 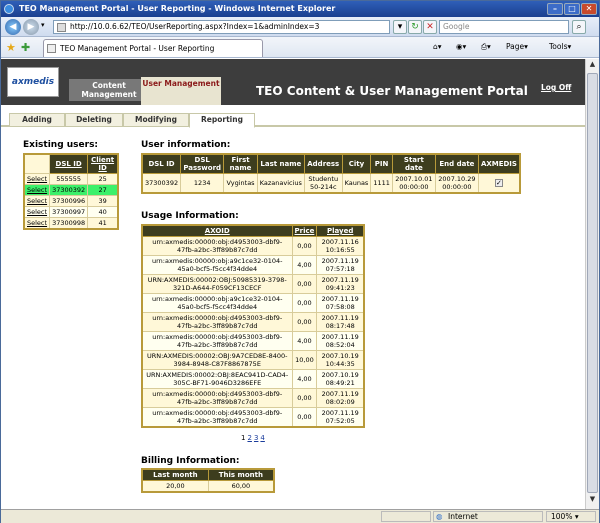 What do you see at coordinates (61, 27) in the screenshot?
I see `page-icon` at bounding box center [61, 27].